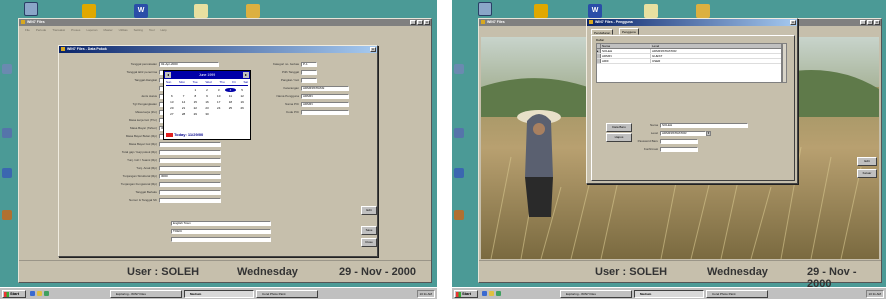 This screenshot has height=299, width=886. Describe the element at coordinates (242, 96) in the screenshot. I see `calendar-day: 12` at that location.